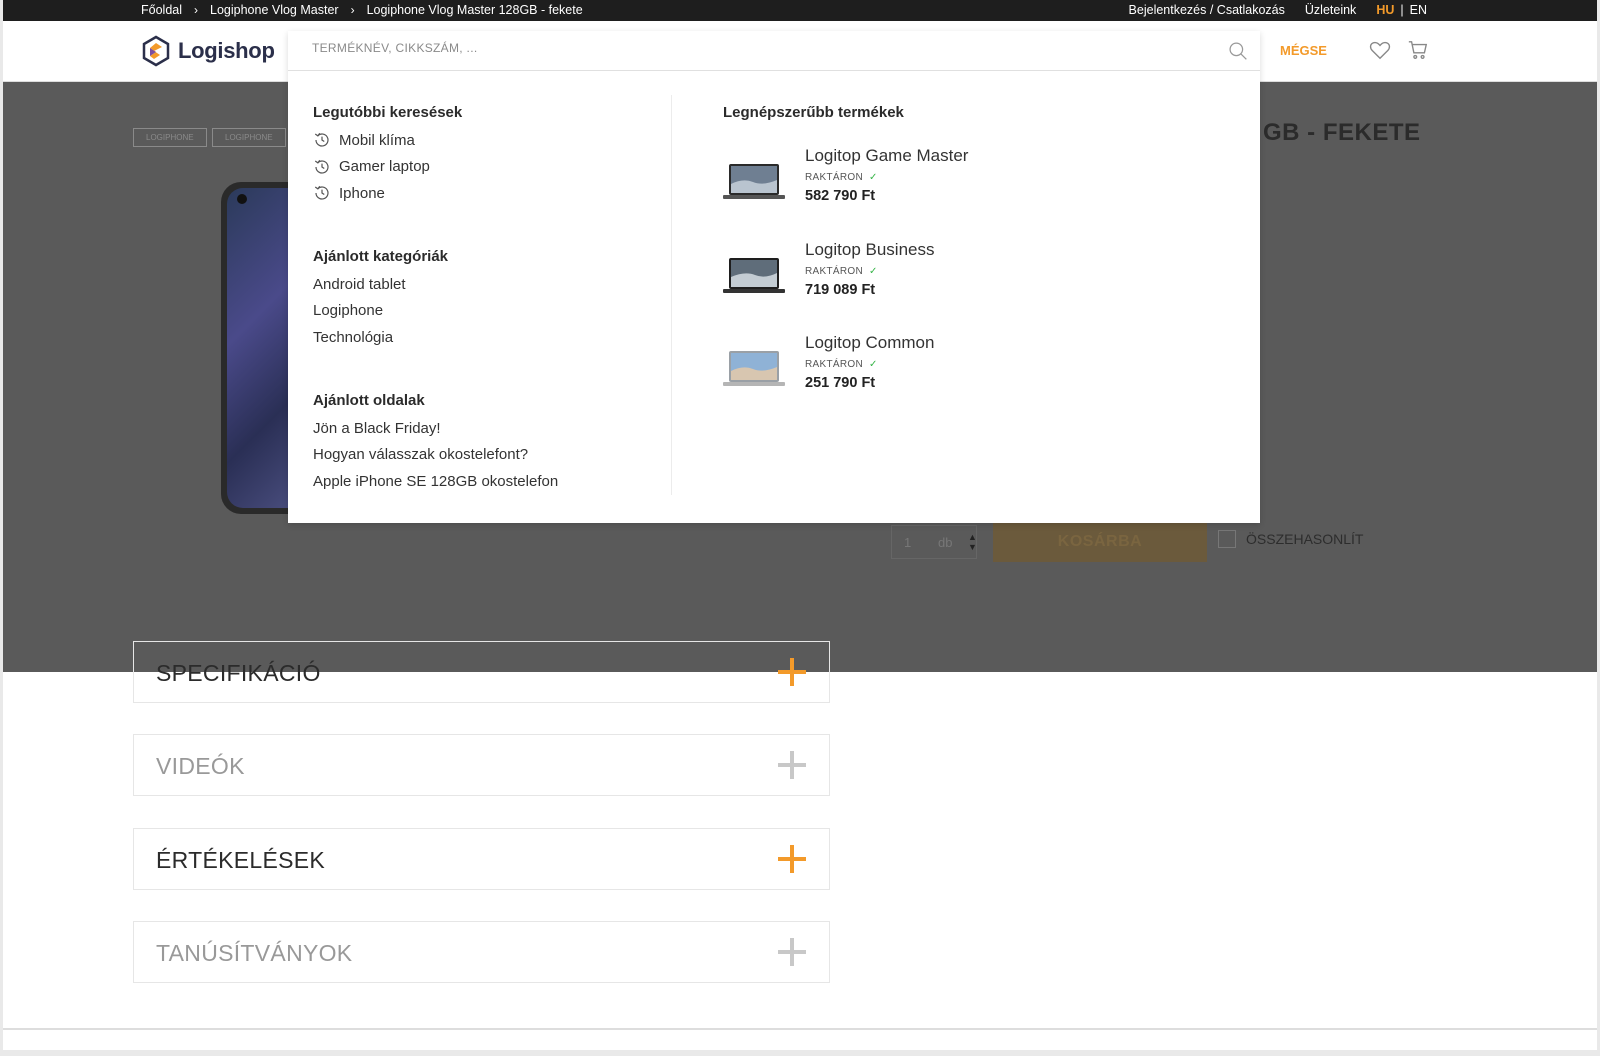 Image resolution: width=1600 pixels, height=1056 pixels. I want to click on recent-searches-title: Legutóbbi keresések, so click(388, 112).